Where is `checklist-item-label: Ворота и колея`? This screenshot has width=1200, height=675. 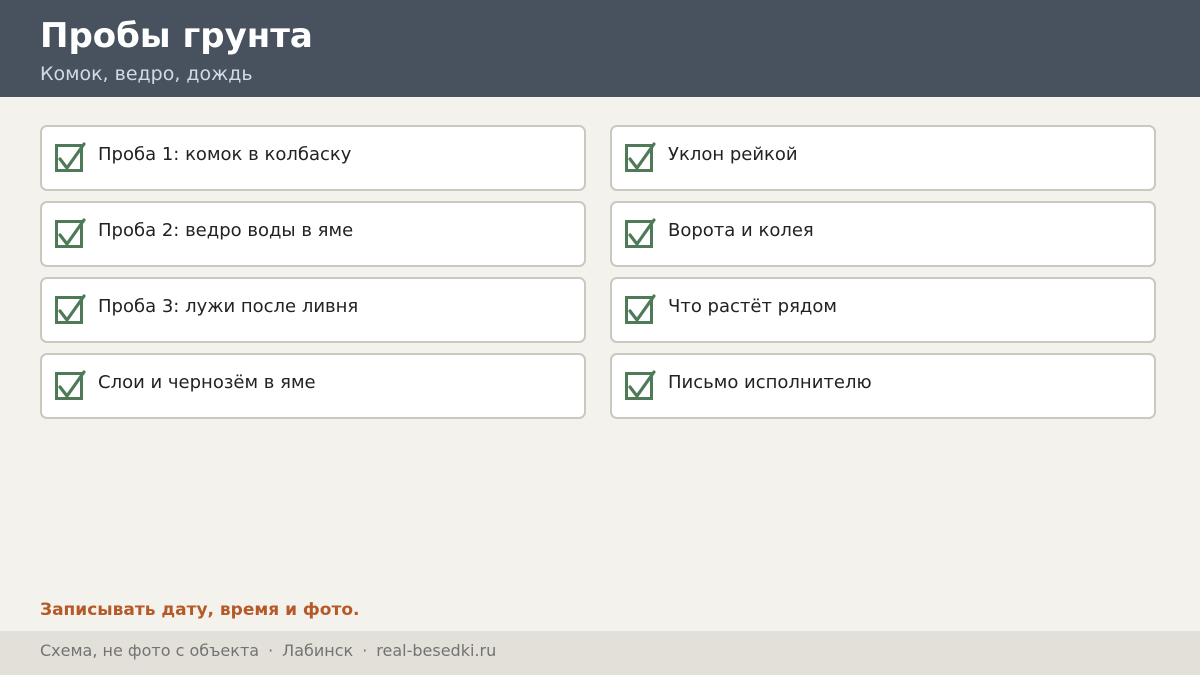
checklist-item-label: Ворота и колея is located at coordinates (741, 230).